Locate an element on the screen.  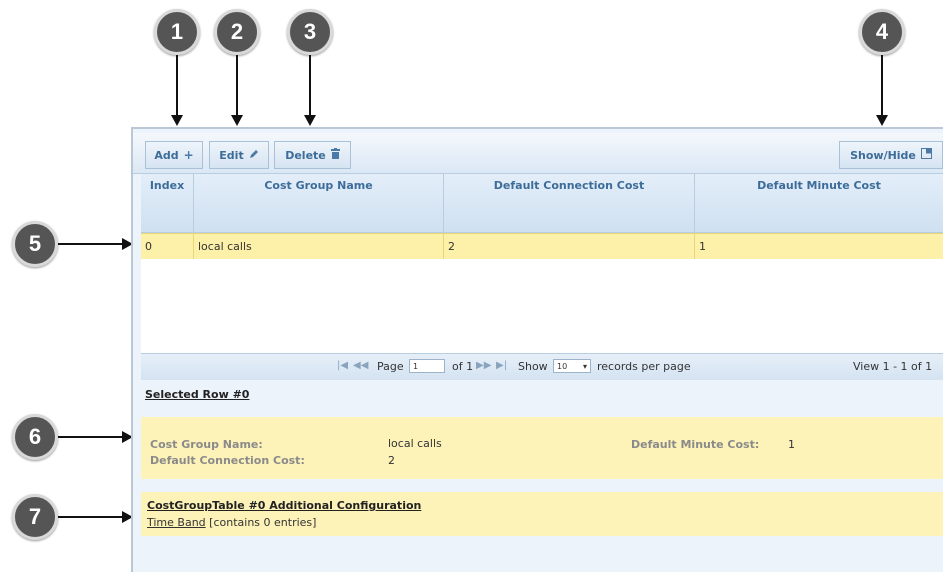
callout-4-line is located at coordinates (882, 86).